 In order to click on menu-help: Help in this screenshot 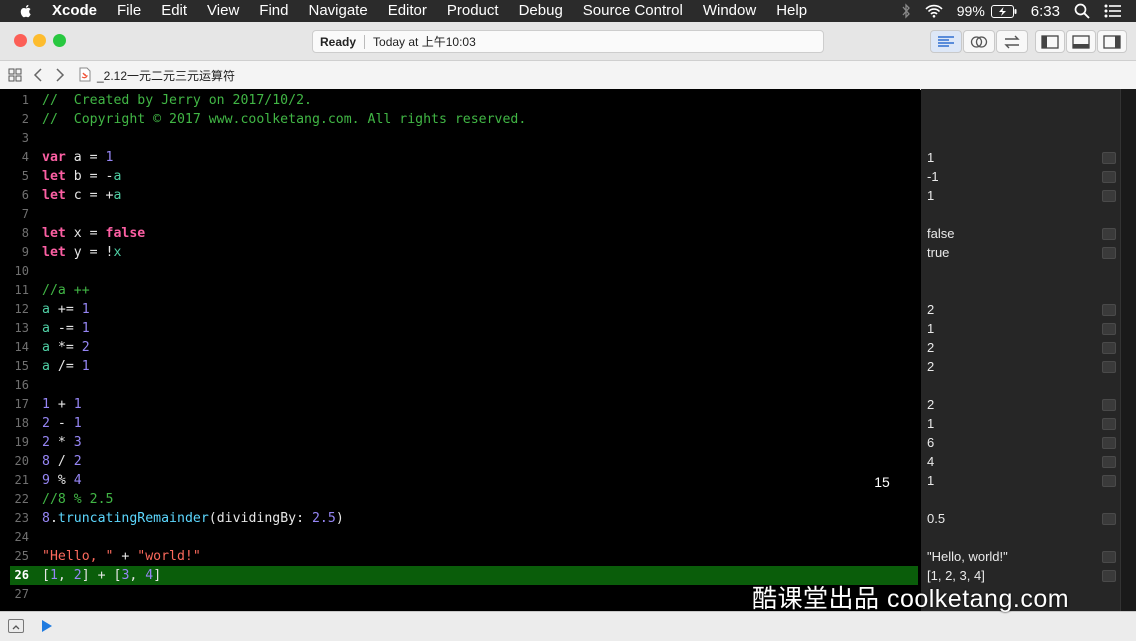, I will do `click(791, 11)`.